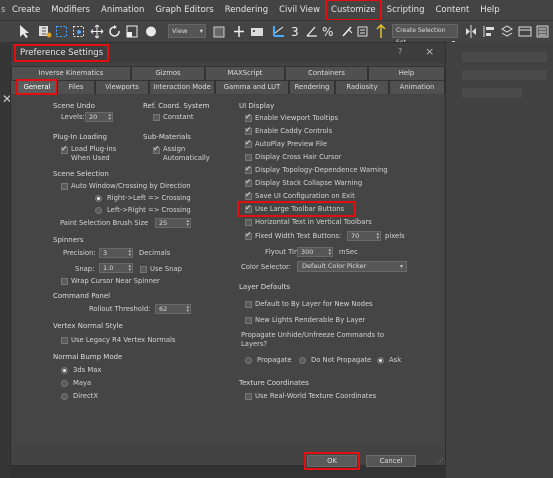  I want to click on snap-spinner: 1.0 ▴ ▾, so click(116, 268).